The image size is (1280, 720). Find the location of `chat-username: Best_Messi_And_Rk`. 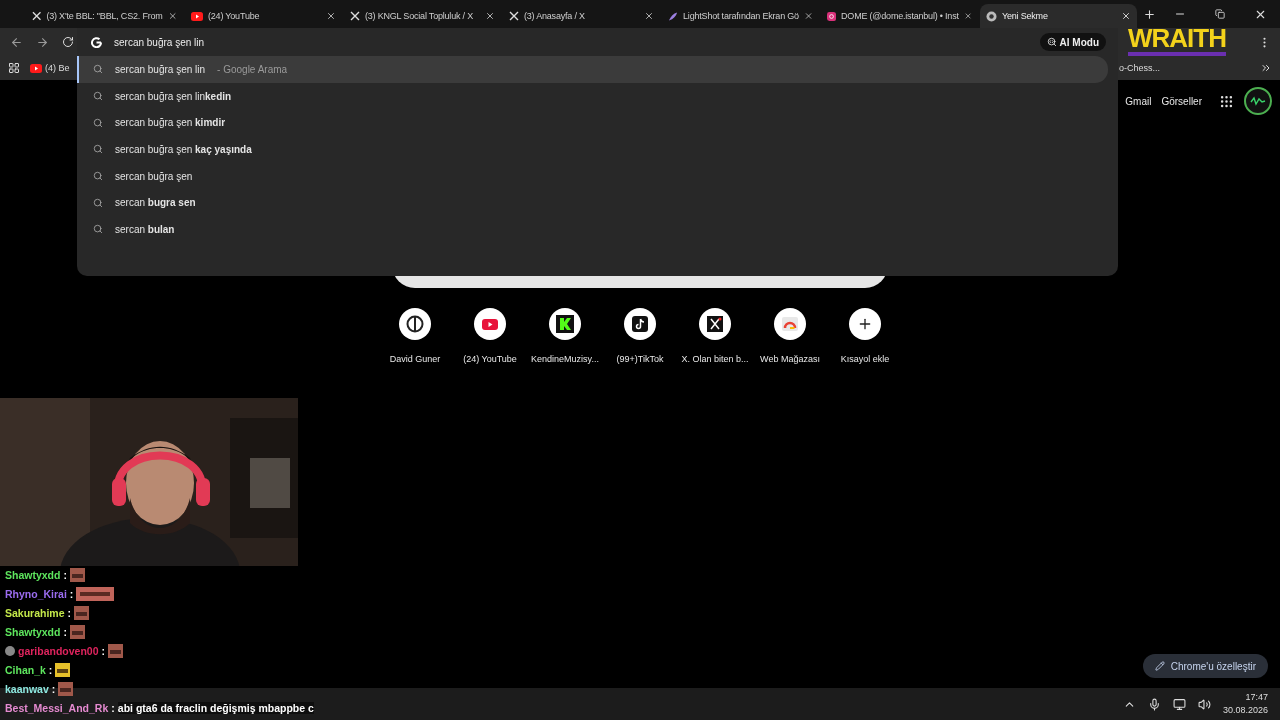

chat-username: Best_Messi_And_Rk is located at coordinates (57, 708).